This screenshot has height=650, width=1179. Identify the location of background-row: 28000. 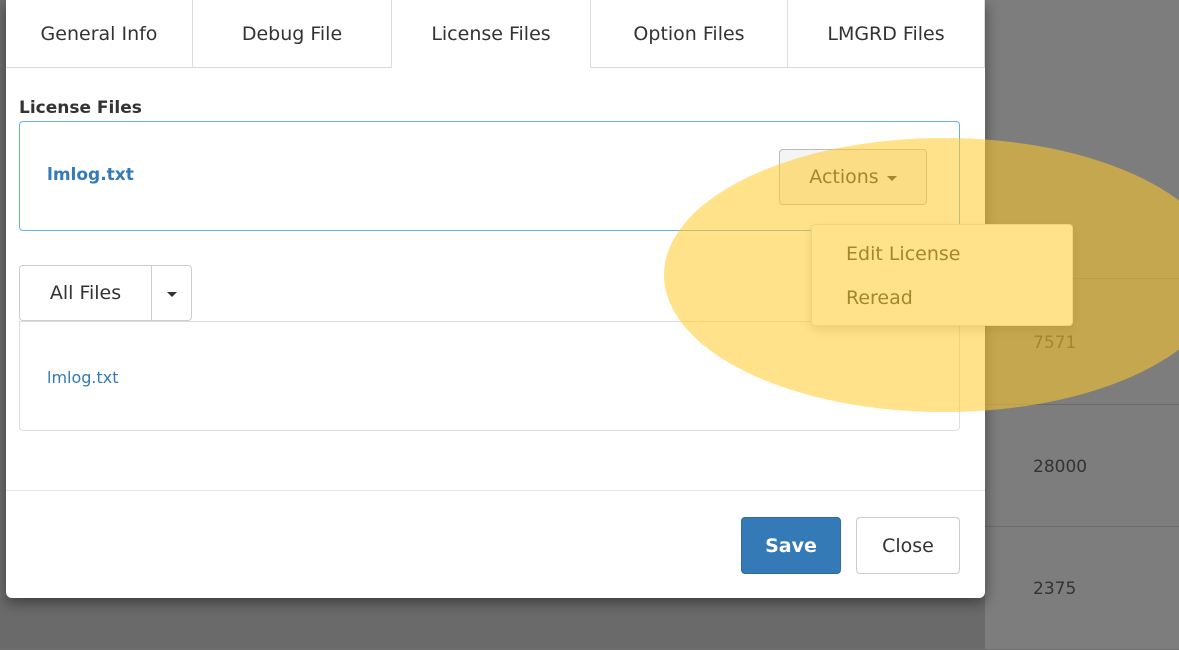
(1082, 465).